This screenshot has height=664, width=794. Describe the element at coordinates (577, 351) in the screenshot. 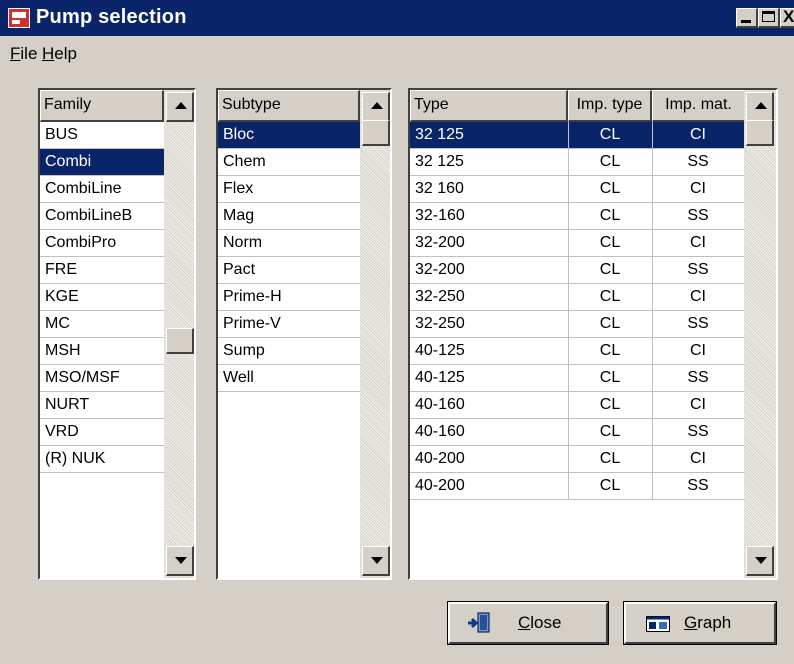

I see `table-row: 40-125 CL CI` at that location.